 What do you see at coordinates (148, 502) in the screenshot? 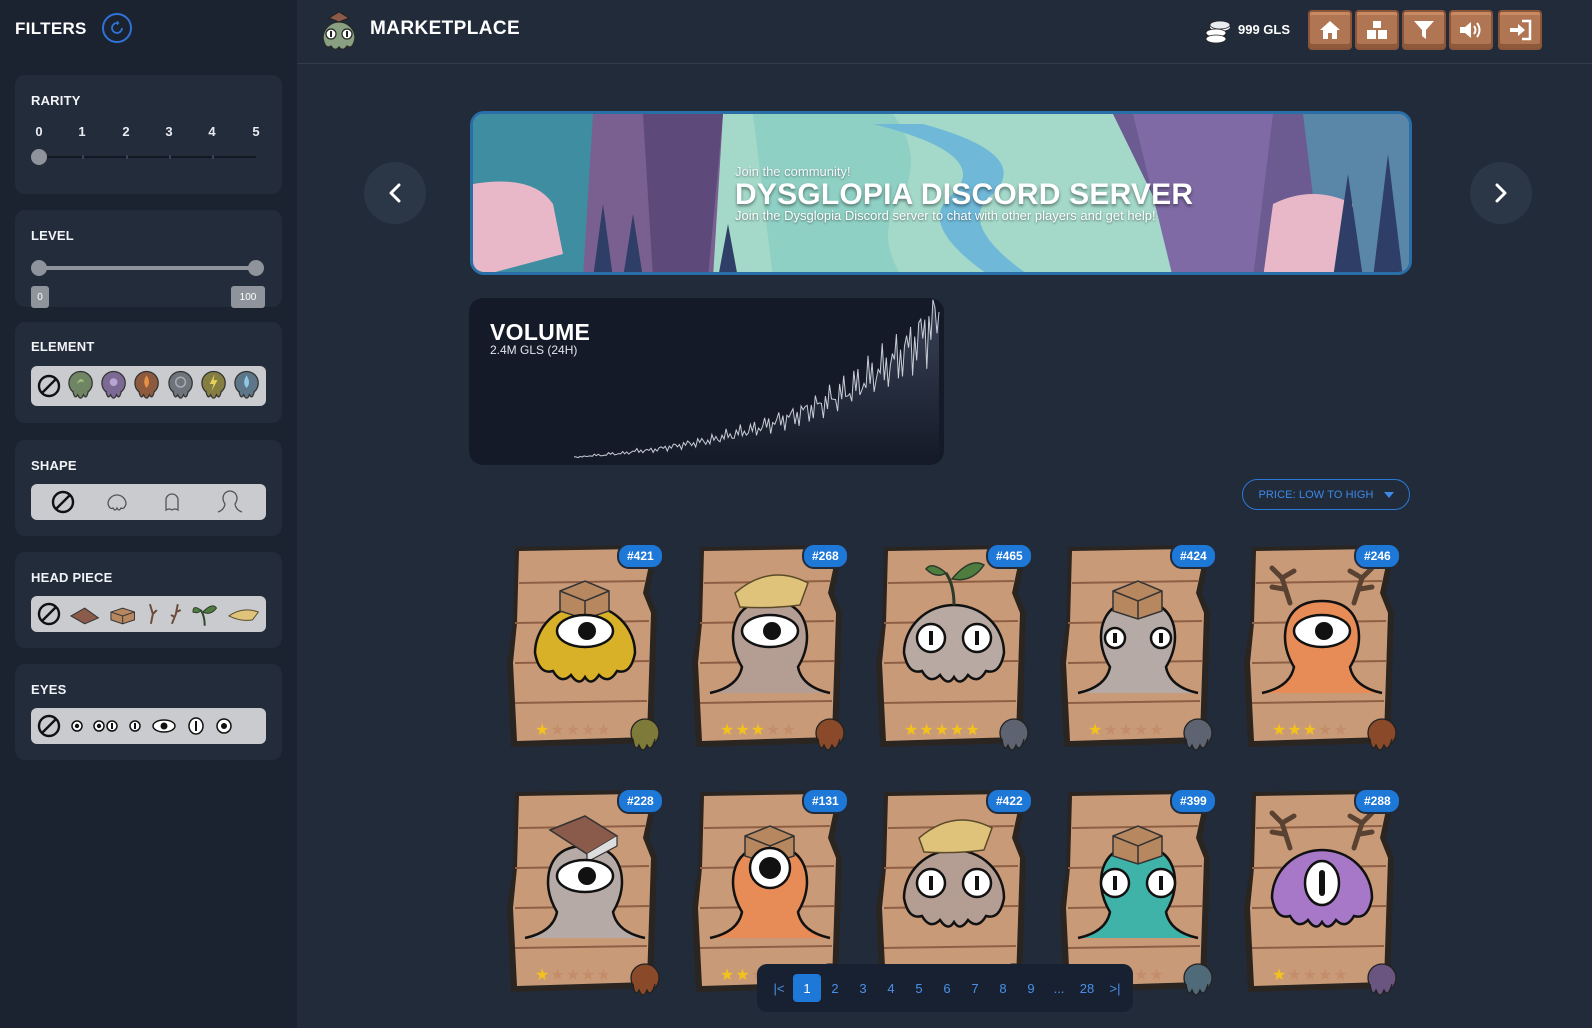
I see `shape-options` at bounding box center [148, 502].